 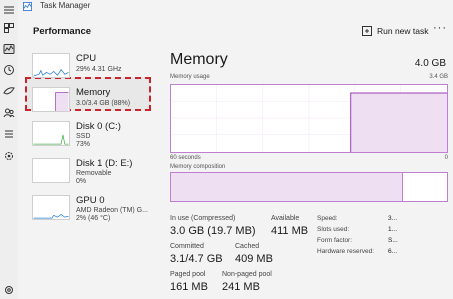 What do you see at coordinates (190, 77) in the screenshot?
I see `memory-usage-label: Memory usage` at bounding box center [190, 77].